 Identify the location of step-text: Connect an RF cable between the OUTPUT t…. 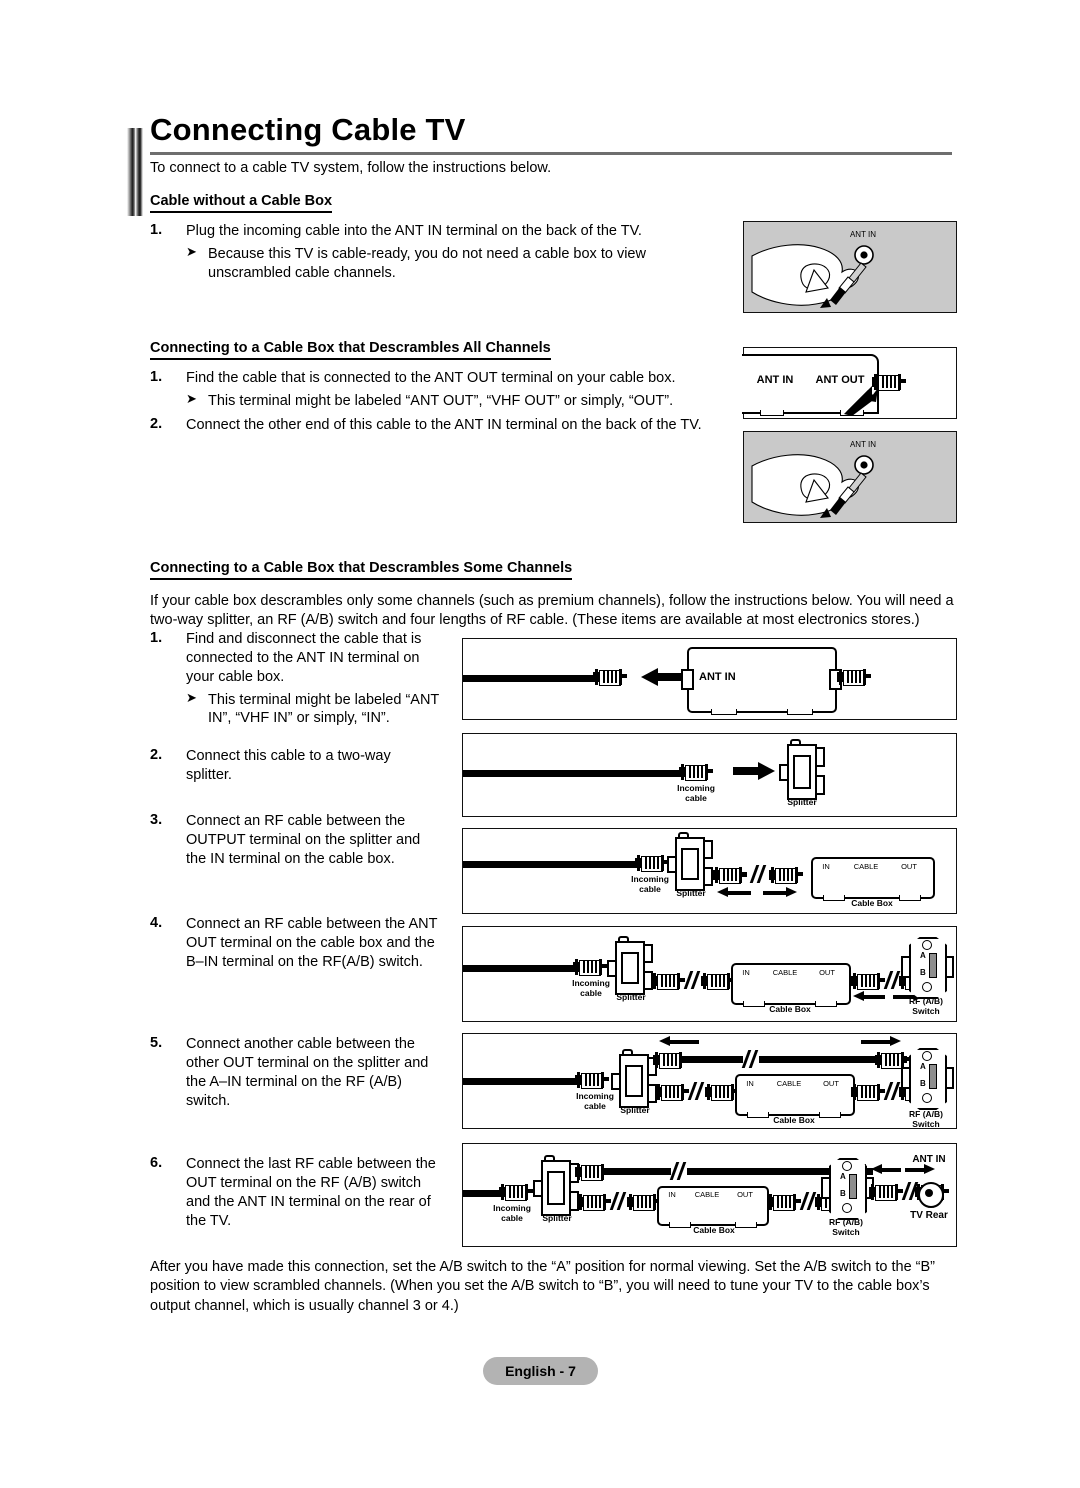
(303, 840).